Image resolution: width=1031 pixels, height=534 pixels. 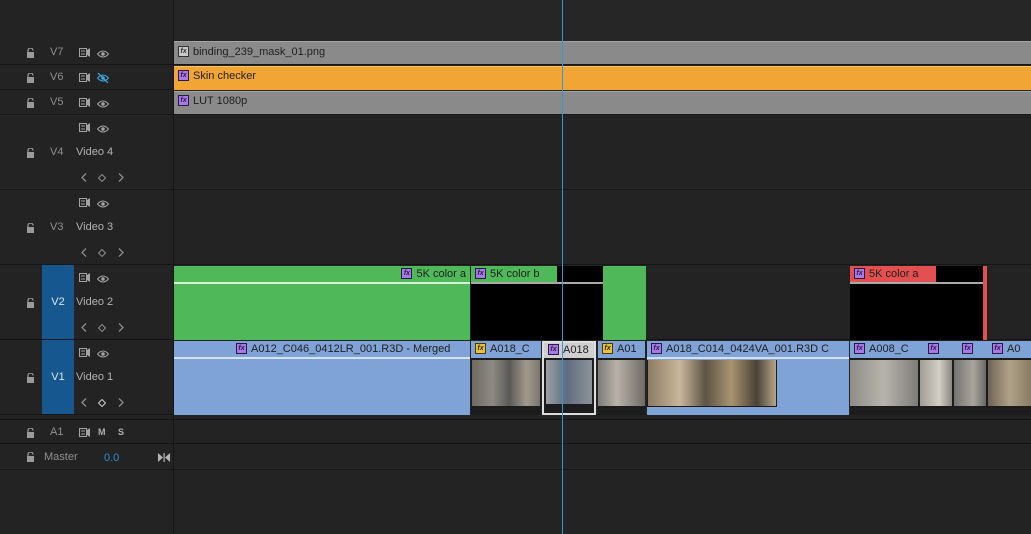 What do you see at coordinates (889, 349) in the screenshot?
I see `clip-title: A008_C` at bounding box center [889, 349].